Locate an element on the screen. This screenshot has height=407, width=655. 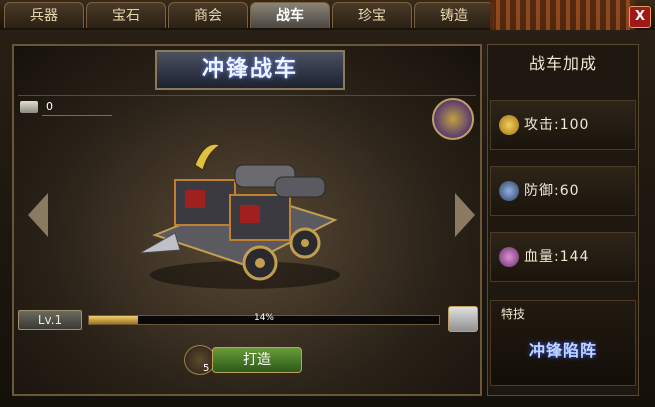
skill-label: 特技 is located at coordinates (513, 314).